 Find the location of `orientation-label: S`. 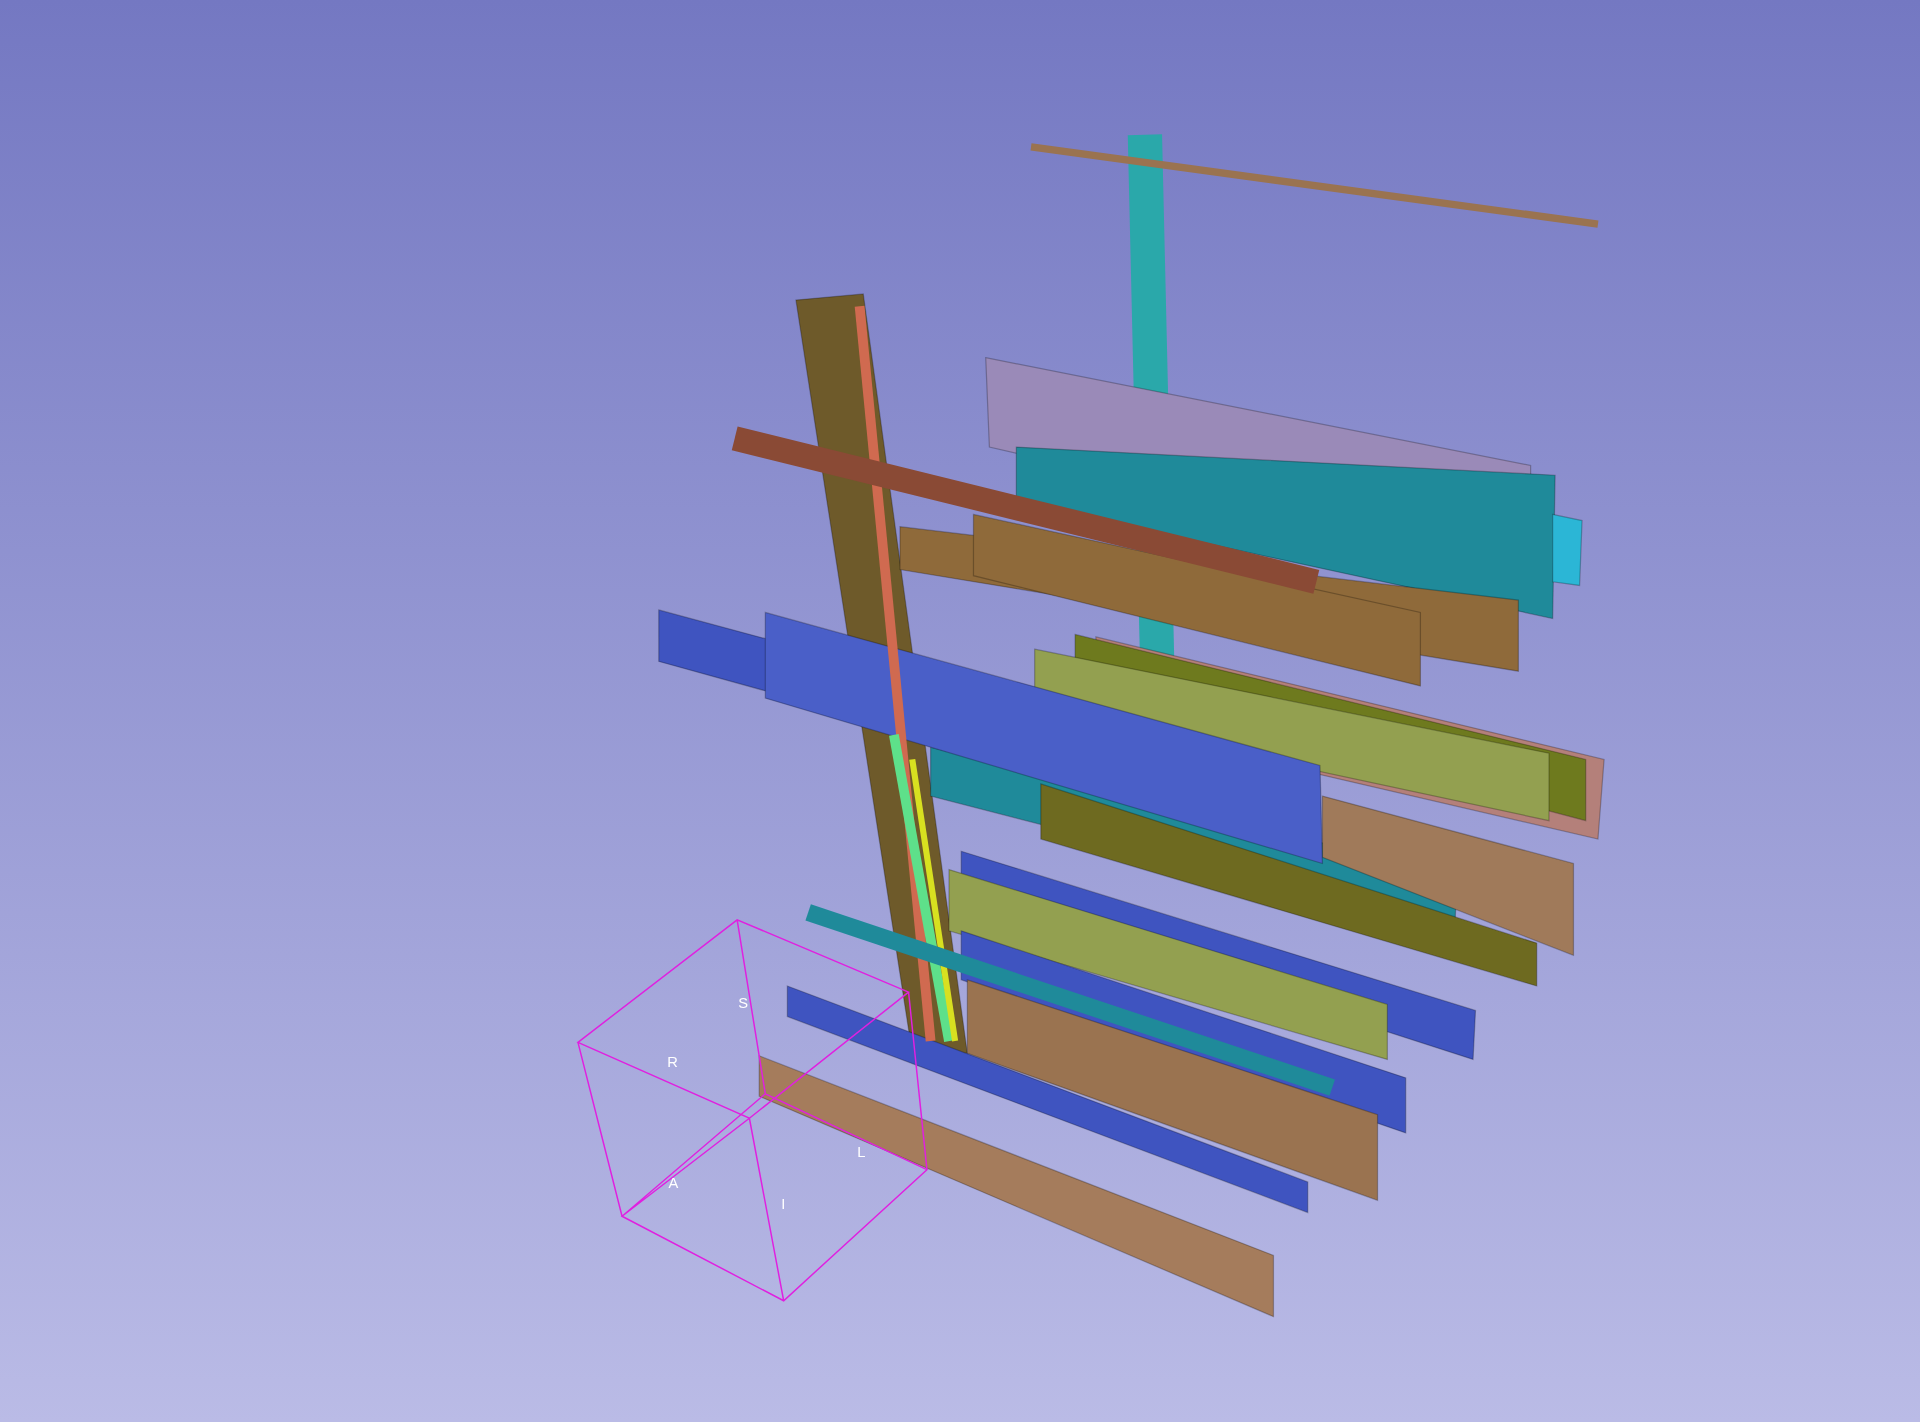

orientation-label: S is located at coordinates (743, 1003).